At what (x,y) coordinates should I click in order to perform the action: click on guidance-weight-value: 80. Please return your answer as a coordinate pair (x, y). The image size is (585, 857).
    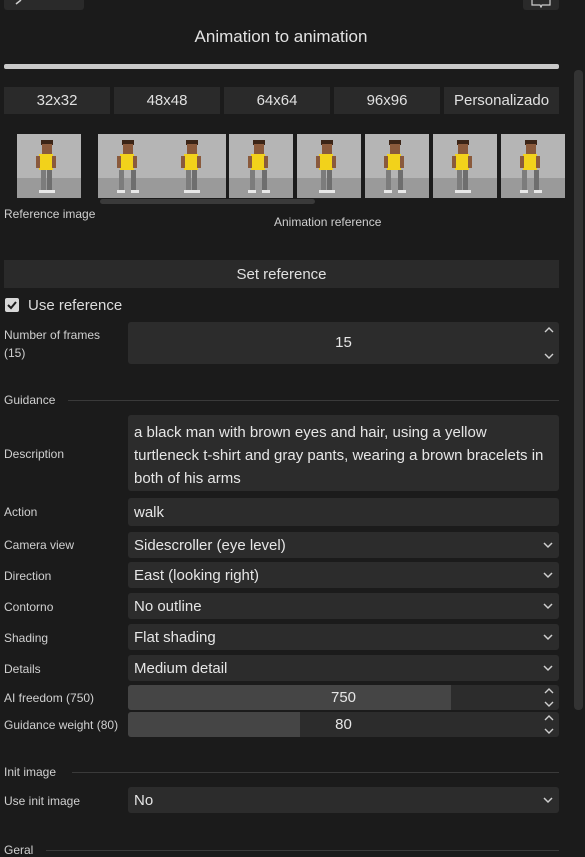
    Looking at the image, I should click on (343, 724).